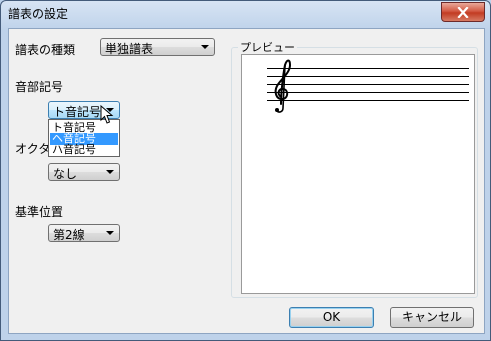  What do you see at coordinates (45, 50) in the screenshot?
I see `staff-type-label: 譜表の種類` at bounding box center [45, 50].